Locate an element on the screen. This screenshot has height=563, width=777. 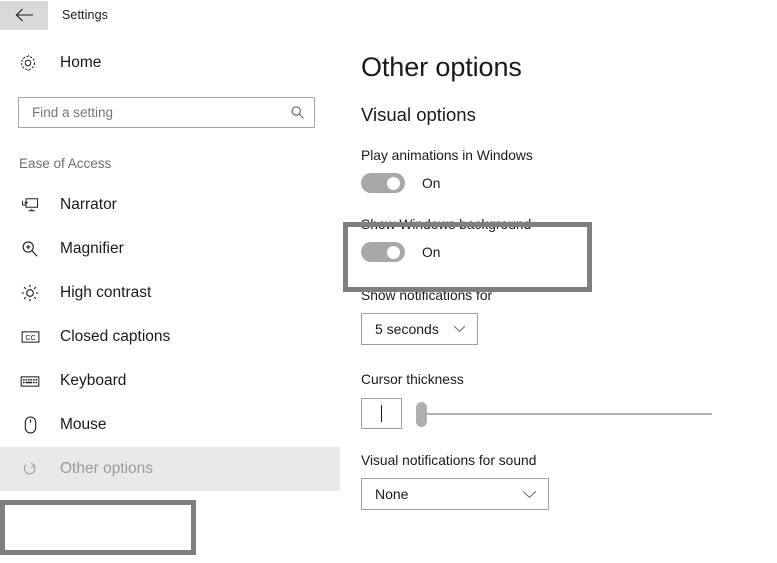
narrator-monitor-icon is located at coordinates (30, 205).